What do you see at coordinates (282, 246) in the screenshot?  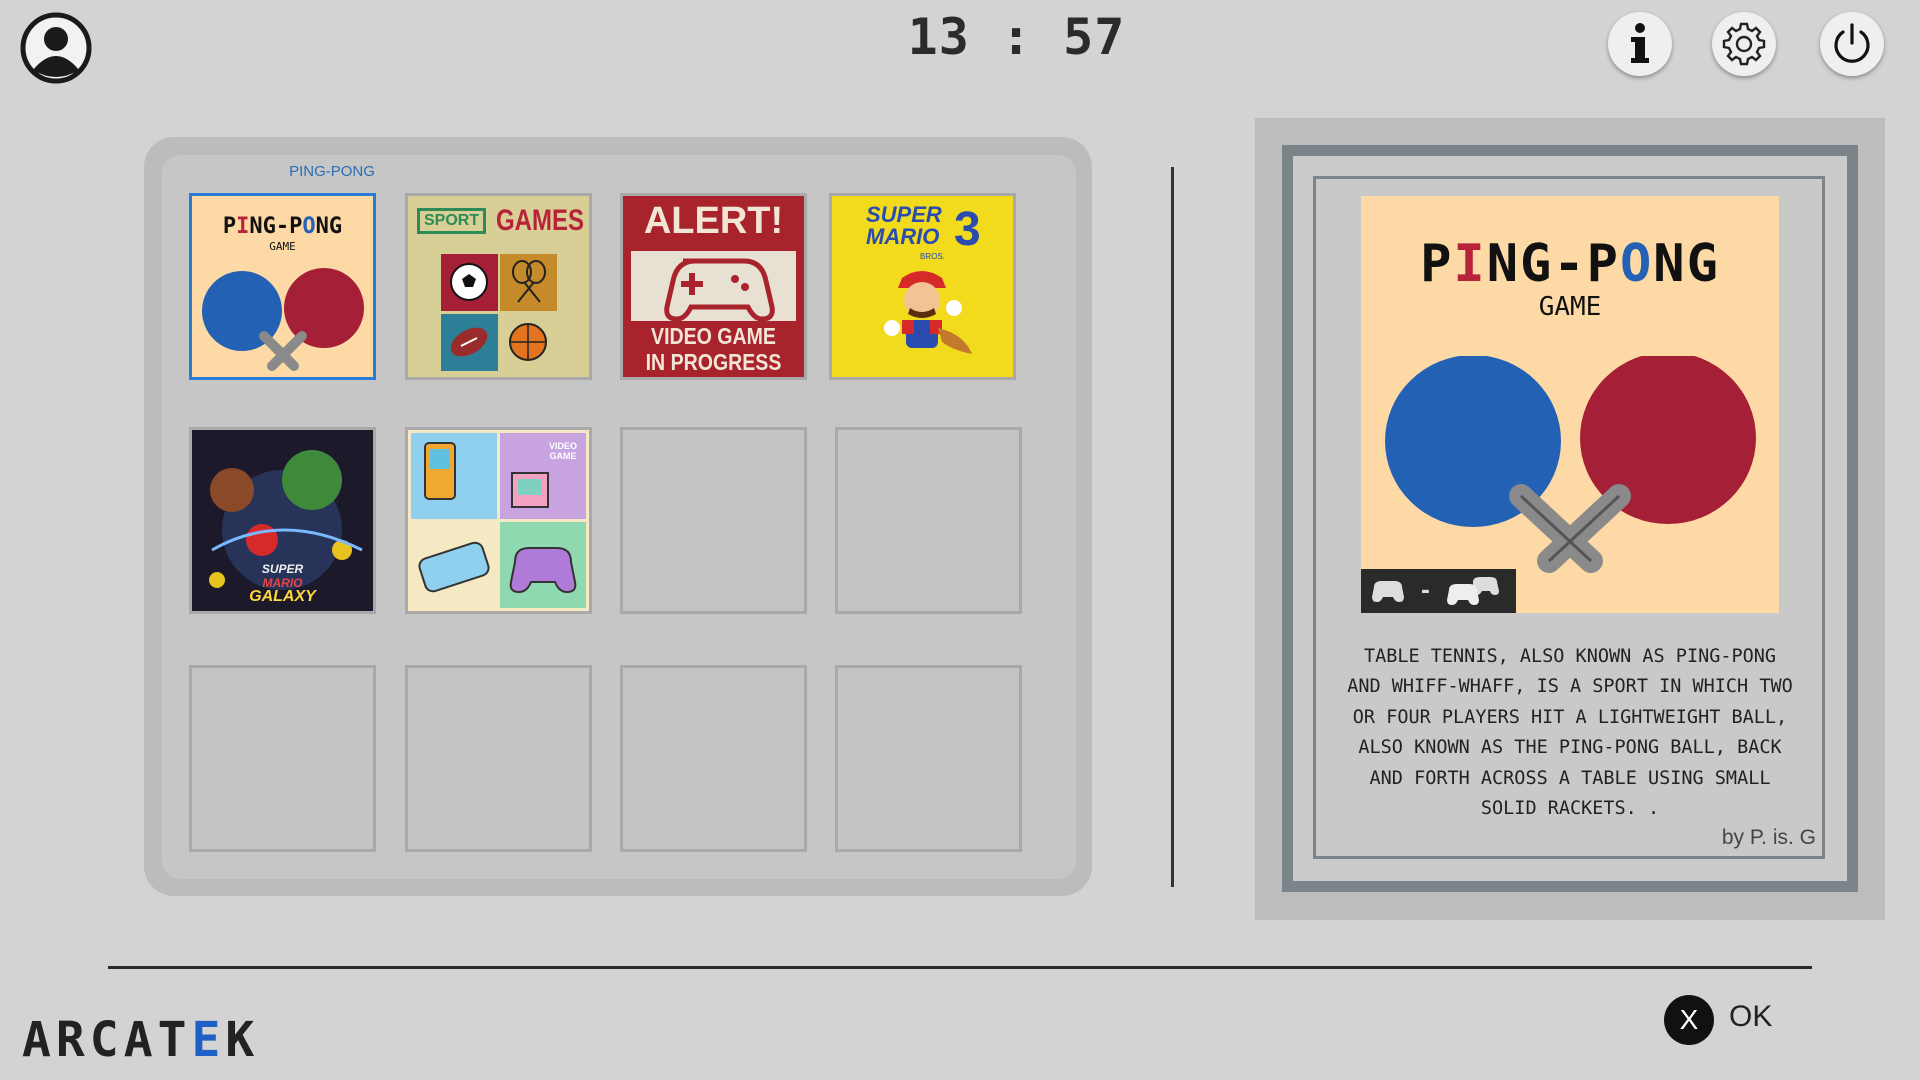 I see `tile-cover-subtitle: GAME` at bounding box center [282, 246].